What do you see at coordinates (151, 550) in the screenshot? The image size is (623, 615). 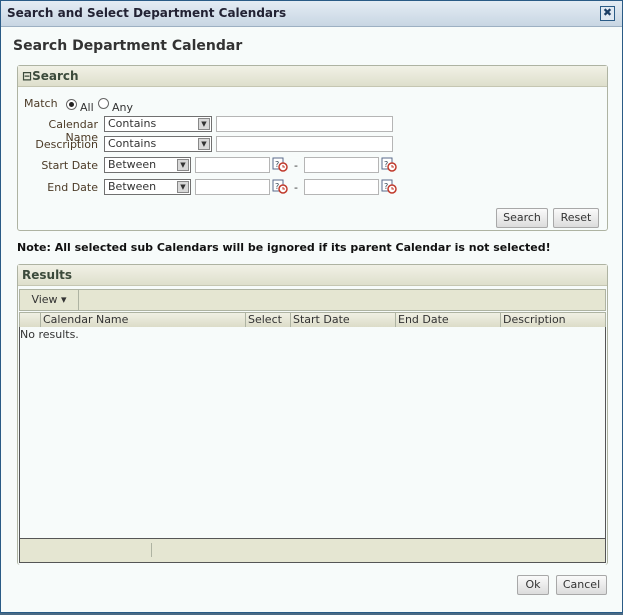 I see `status-divider` at bounding box center [151, 550].